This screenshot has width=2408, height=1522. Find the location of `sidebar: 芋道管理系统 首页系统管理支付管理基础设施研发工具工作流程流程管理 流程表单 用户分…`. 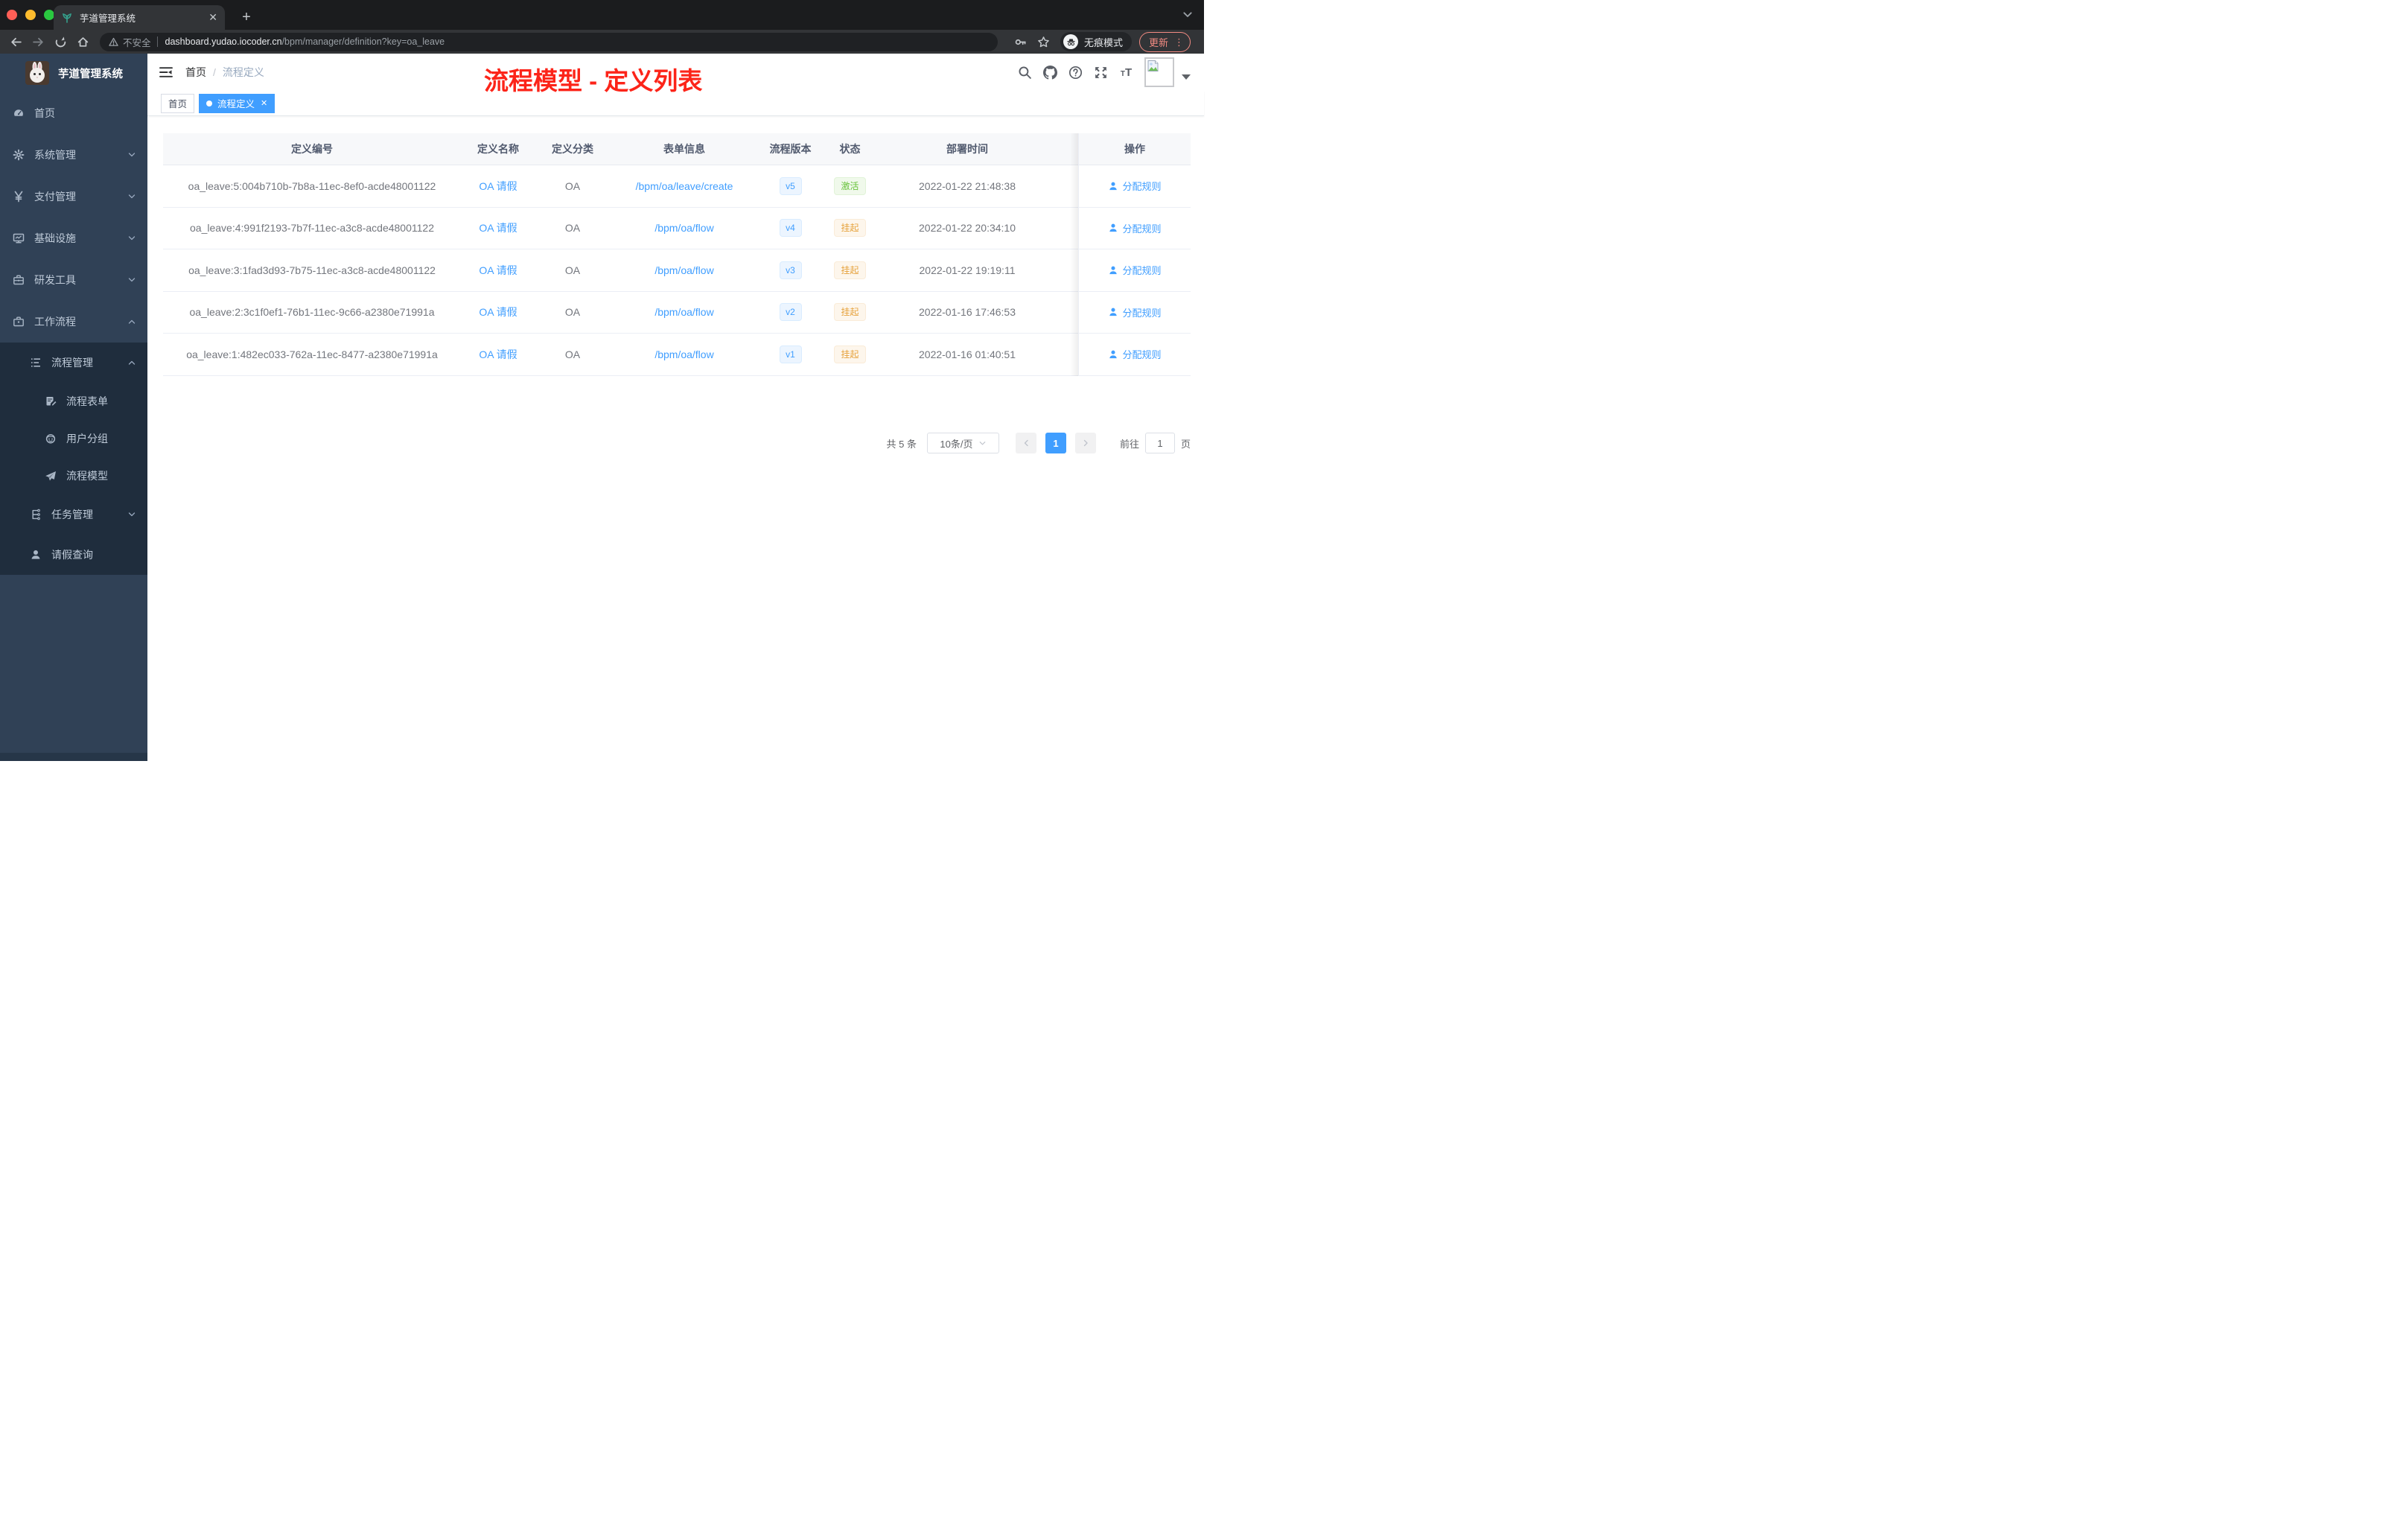

sidebar: 芋道管理系统 首页系统管理支付管理基础设施研发工具工作流程流程管理 流程表单 用户分… is located at coordinates (73, 407).